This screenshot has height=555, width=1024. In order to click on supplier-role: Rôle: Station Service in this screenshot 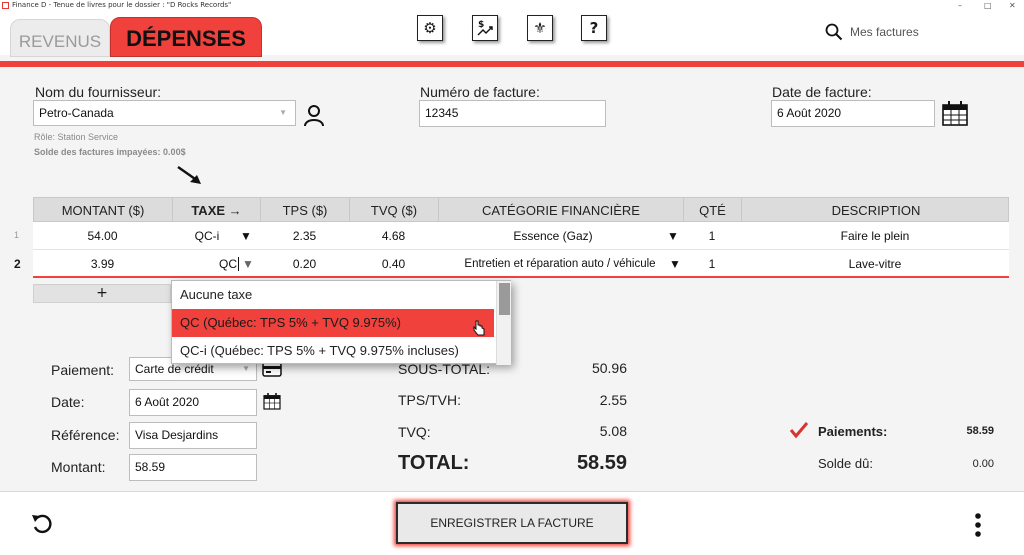, I will do `click(76, 137)`.